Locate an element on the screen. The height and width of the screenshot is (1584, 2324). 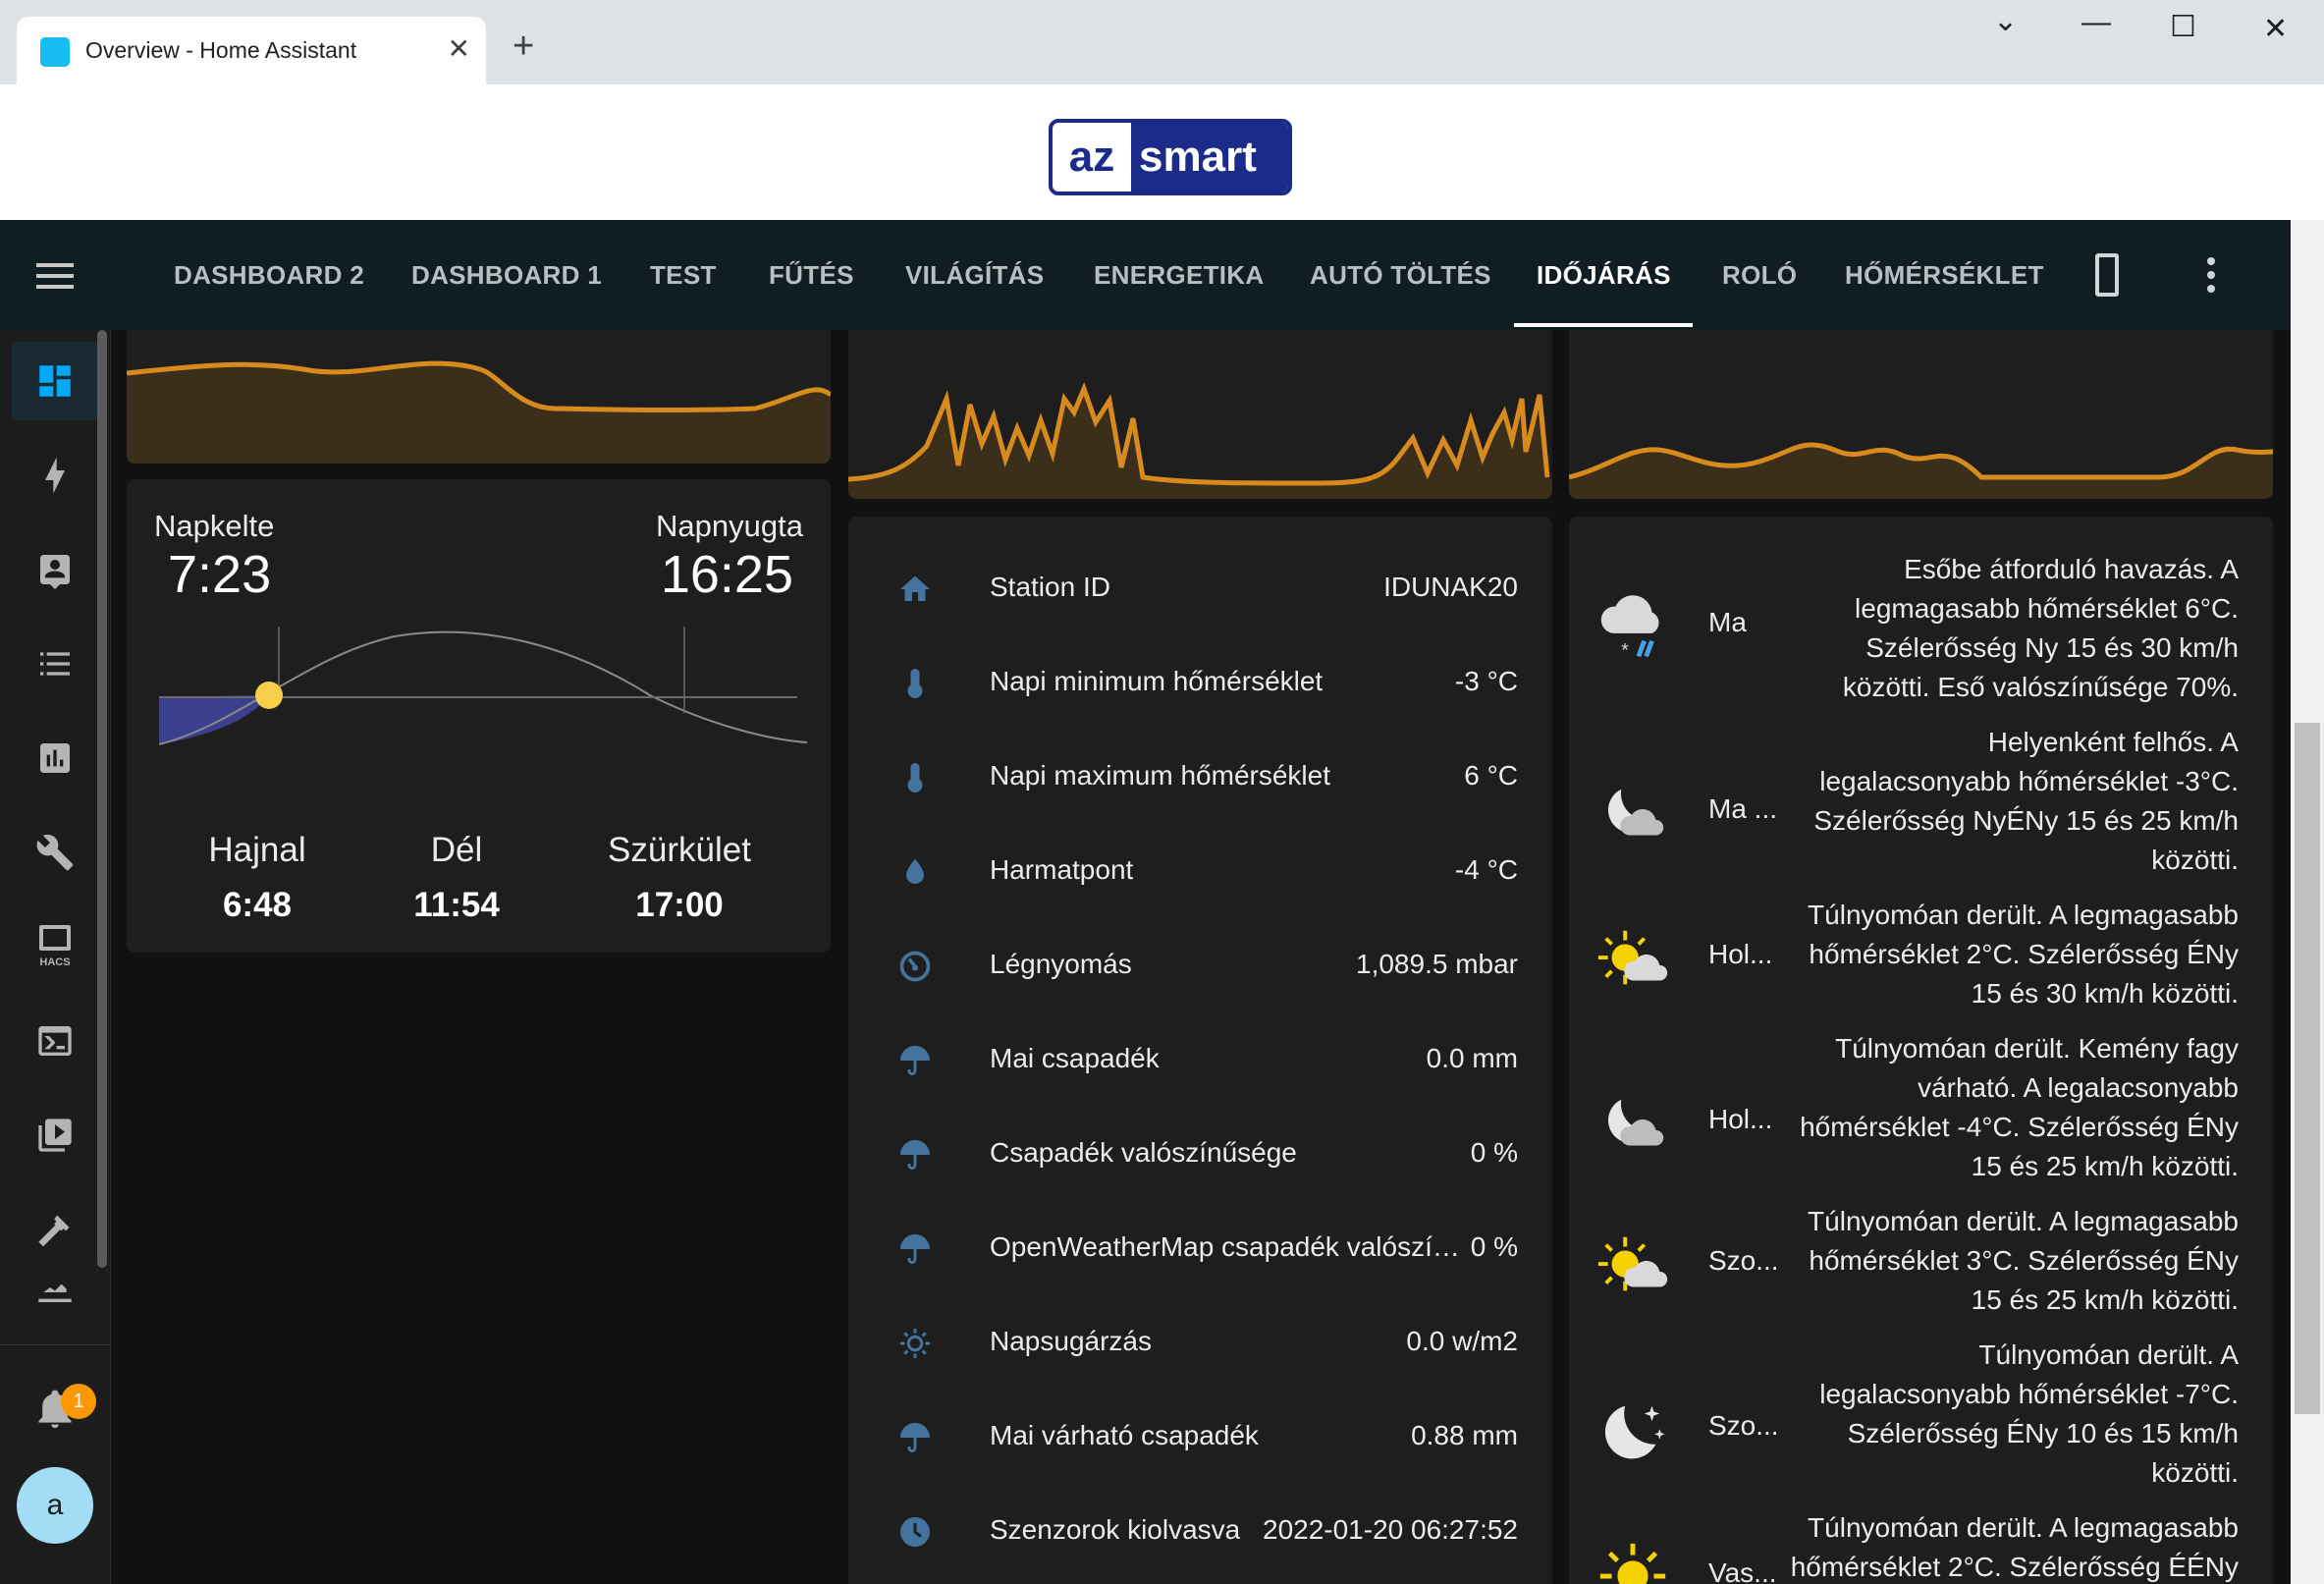
tab-idojaras: IDŐJÁRÁS is located at coordinates (1604, 275).